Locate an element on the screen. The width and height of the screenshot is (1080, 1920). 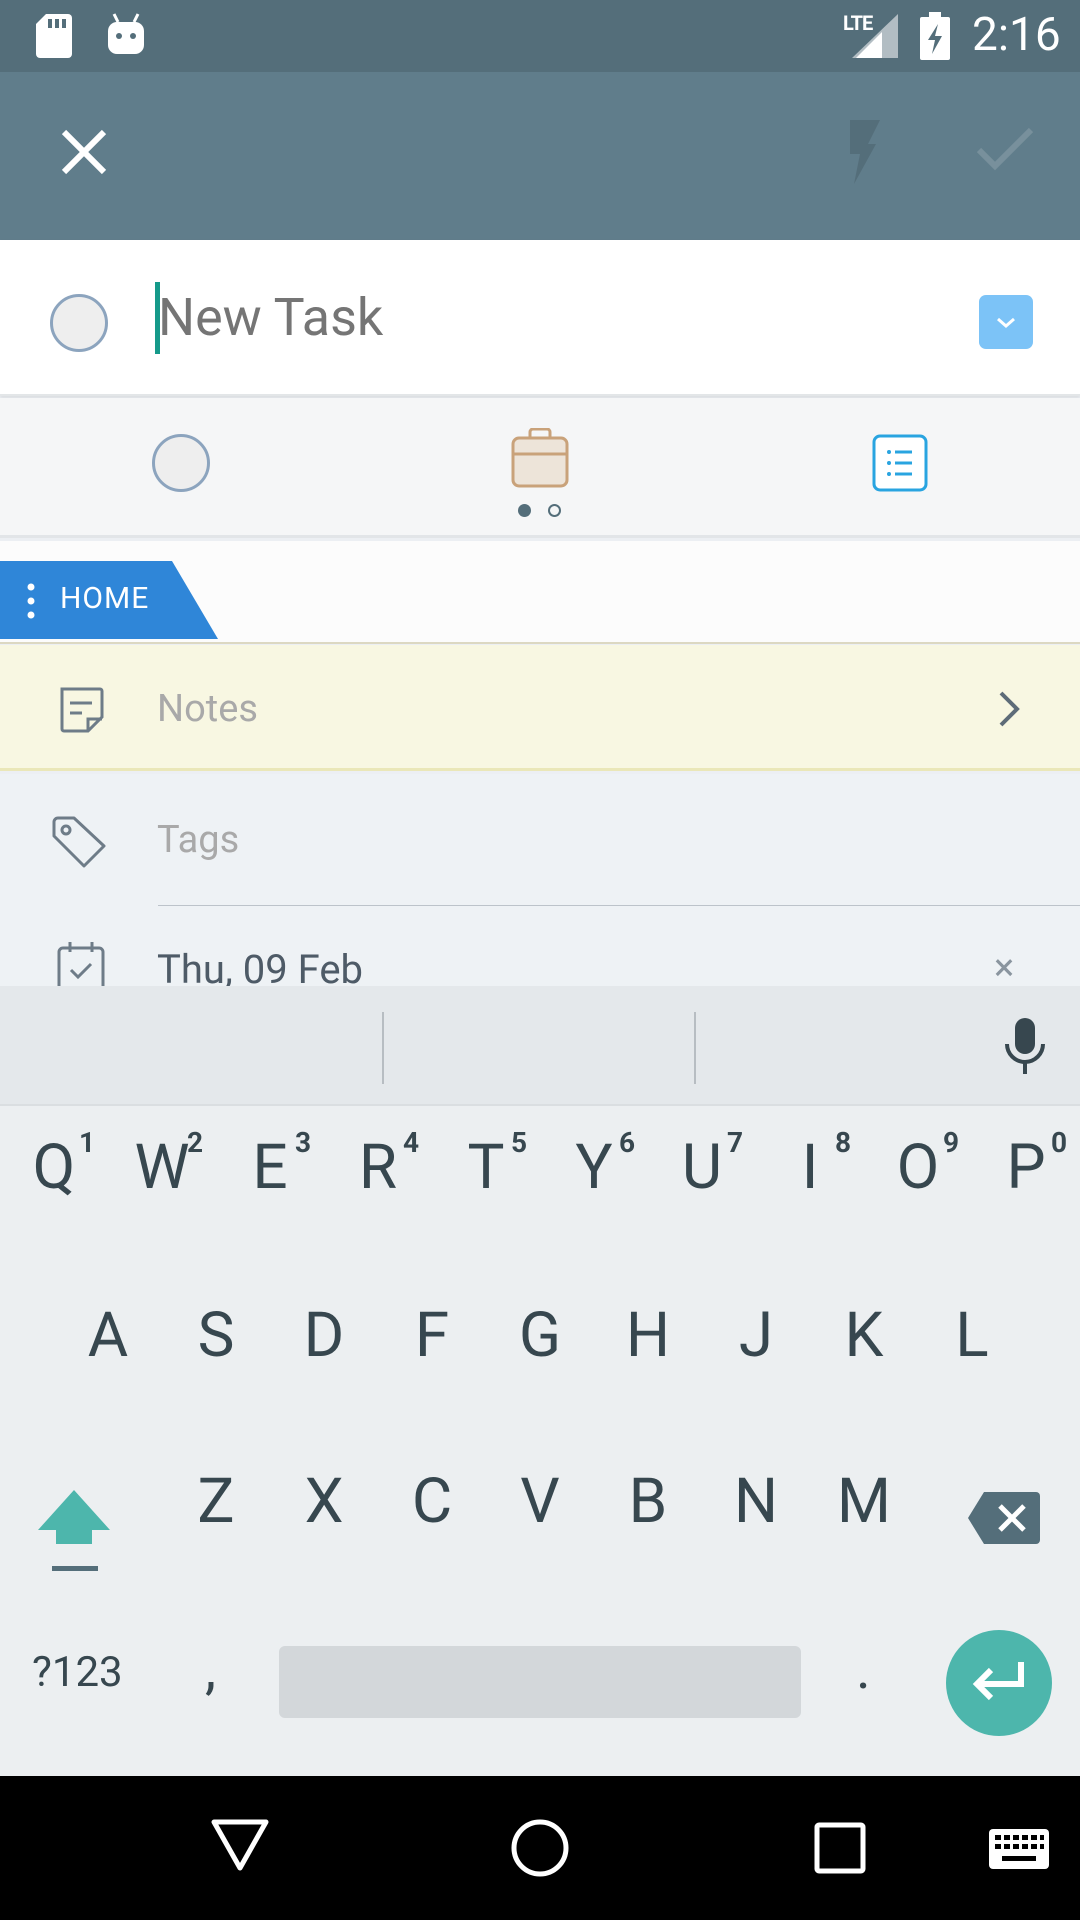
type-task-option is located at coordinates (181, 463).